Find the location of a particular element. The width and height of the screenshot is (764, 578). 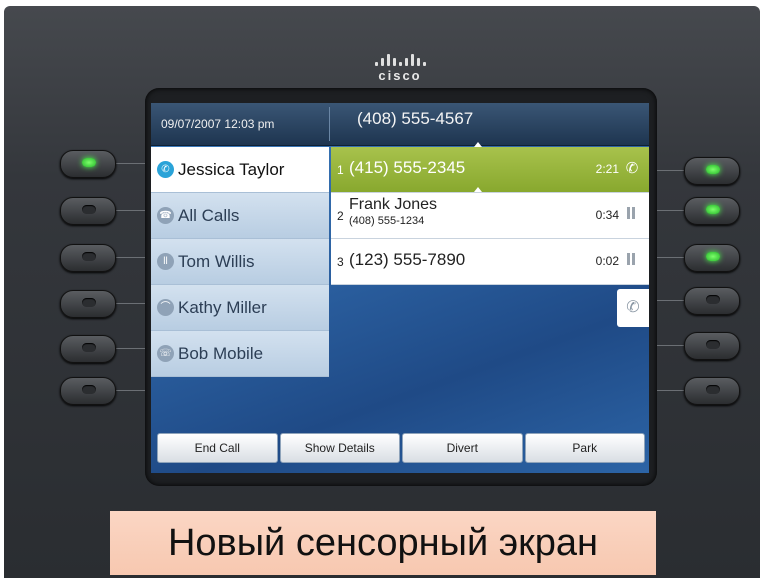

call-row-2: 2 Frank Jones (408) 555-1234 0:34 is located at coordinates (490, 216).